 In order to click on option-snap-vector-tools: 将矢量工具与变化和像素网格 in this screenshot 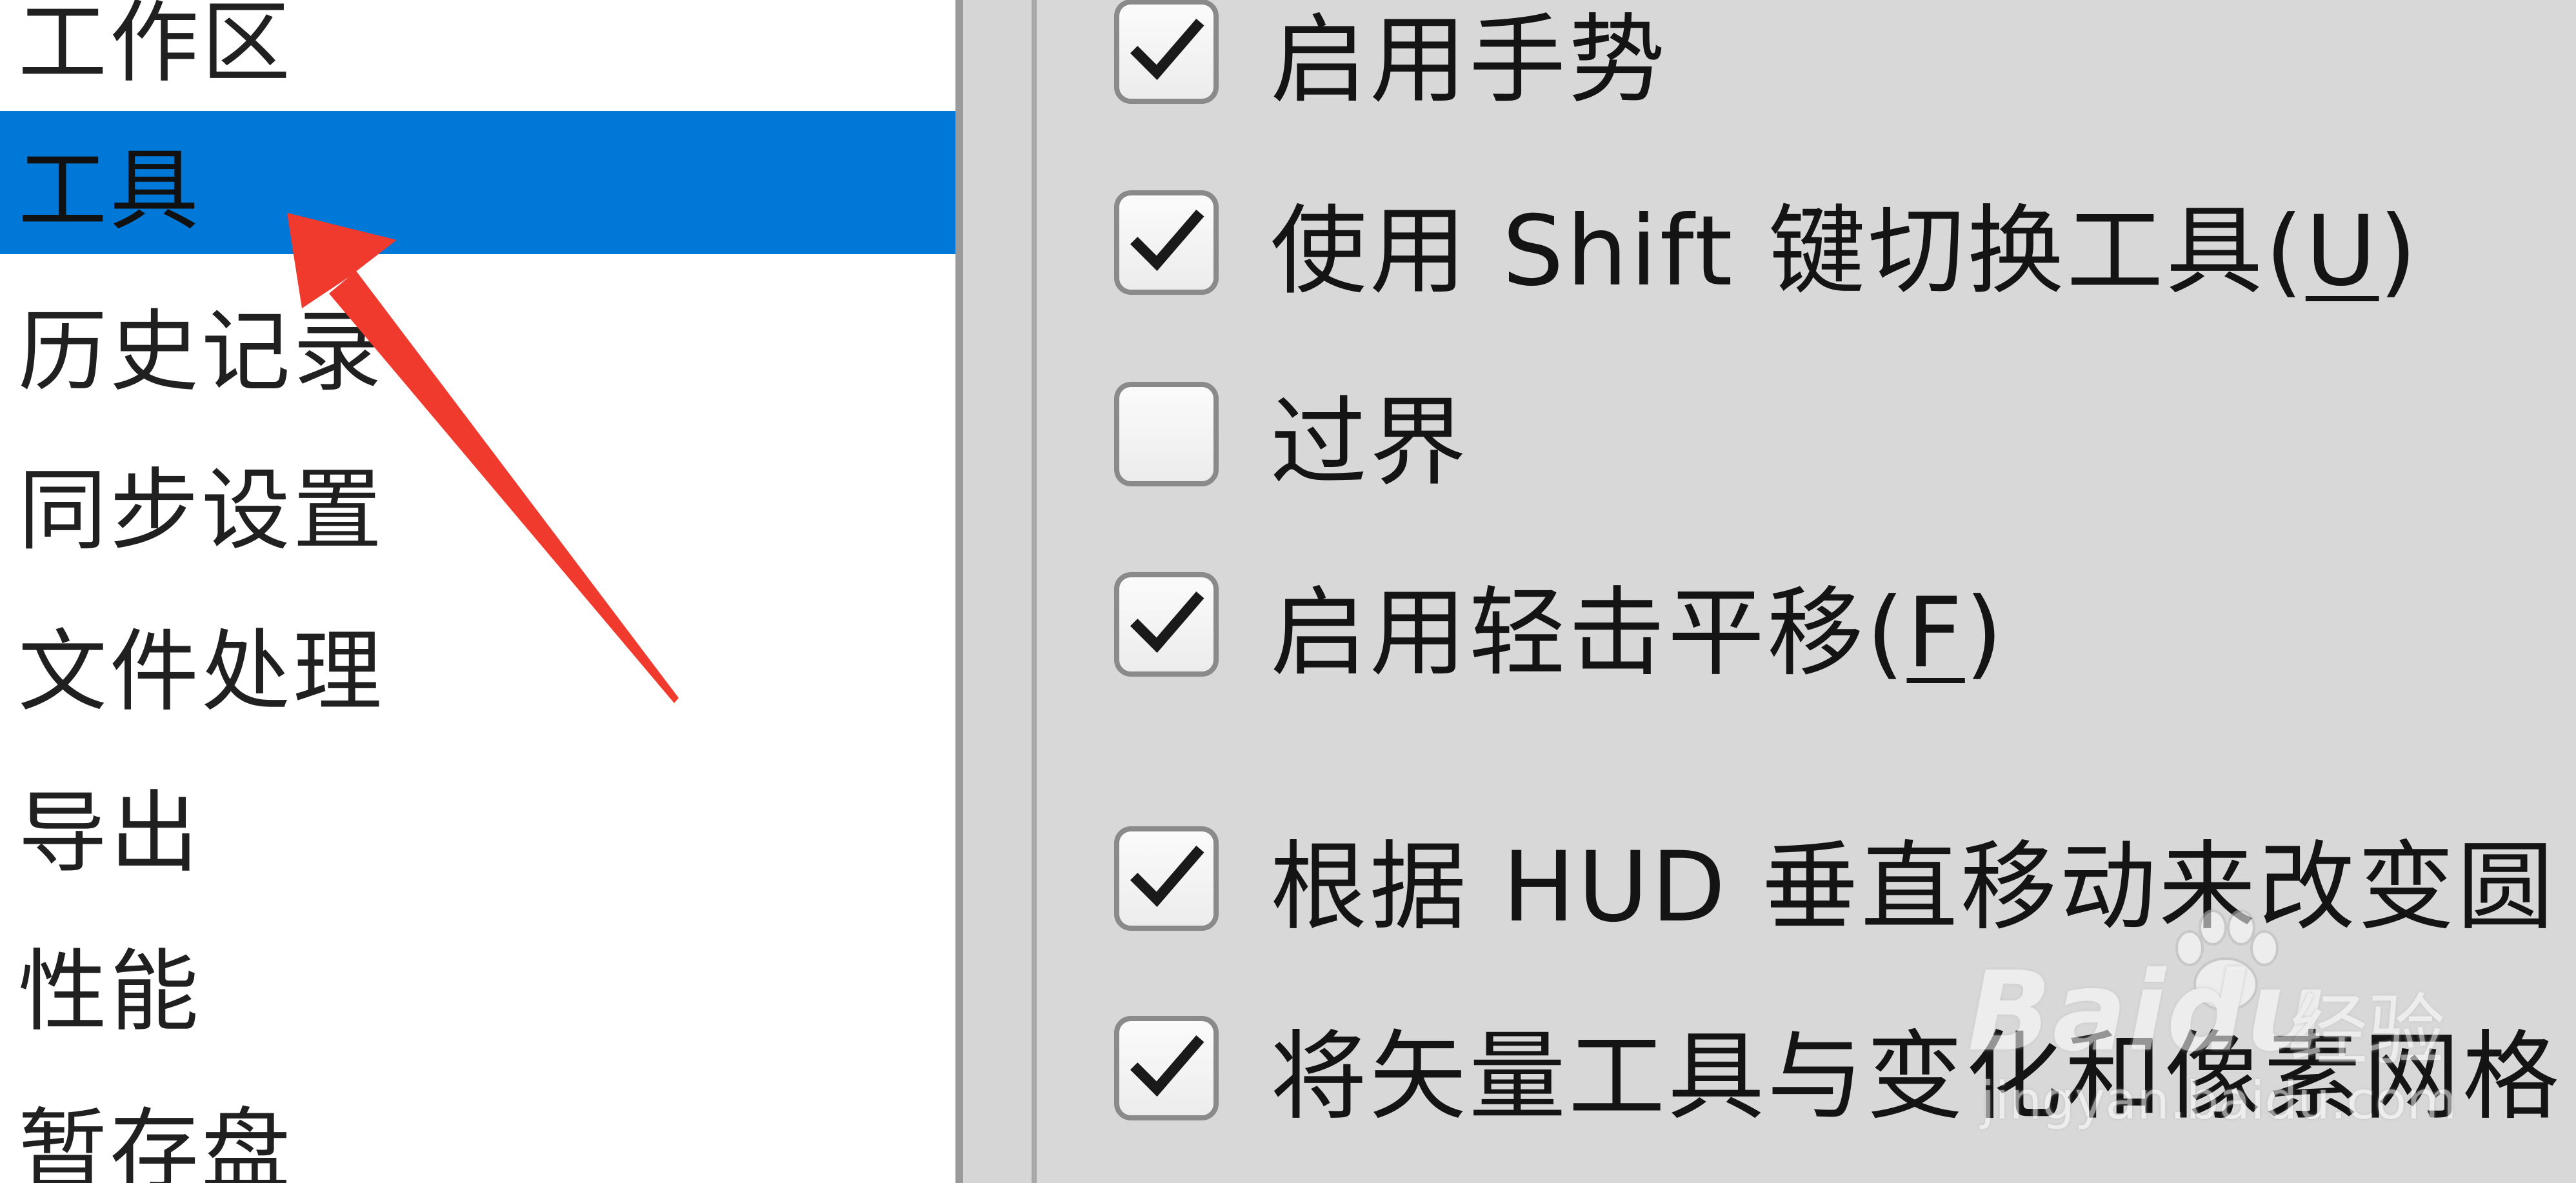, I will do `click(1838, 1068)`.